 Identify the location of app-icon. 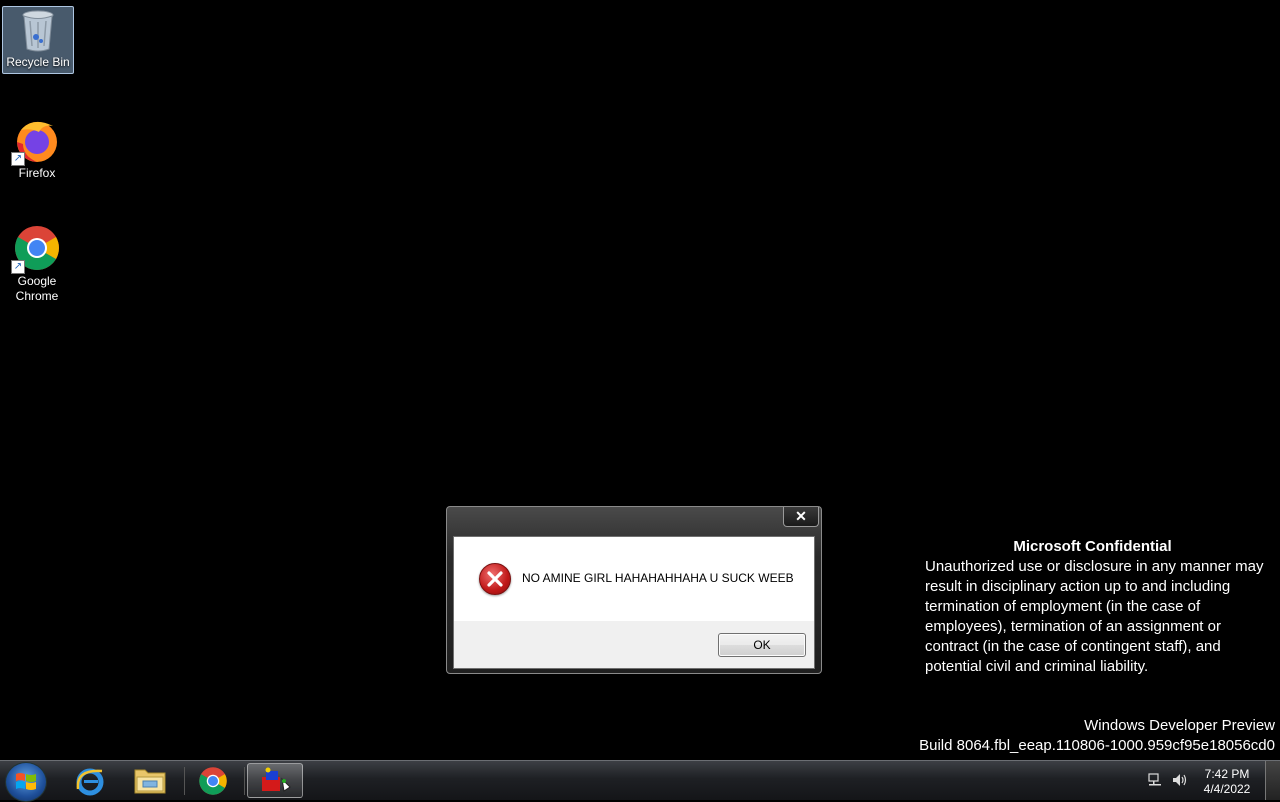
(276, 779).